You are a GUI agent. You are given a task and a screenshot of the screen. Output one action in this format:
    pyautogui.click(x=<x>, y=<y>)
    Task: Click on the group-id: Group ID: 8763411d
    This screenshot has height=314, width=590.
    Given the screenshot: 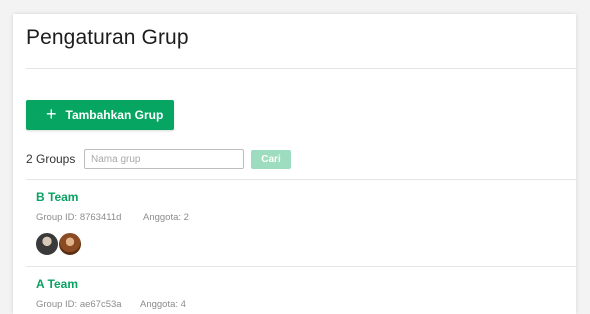 What is the action you would take?
    pyautogui.click(x=79, y=217)
    